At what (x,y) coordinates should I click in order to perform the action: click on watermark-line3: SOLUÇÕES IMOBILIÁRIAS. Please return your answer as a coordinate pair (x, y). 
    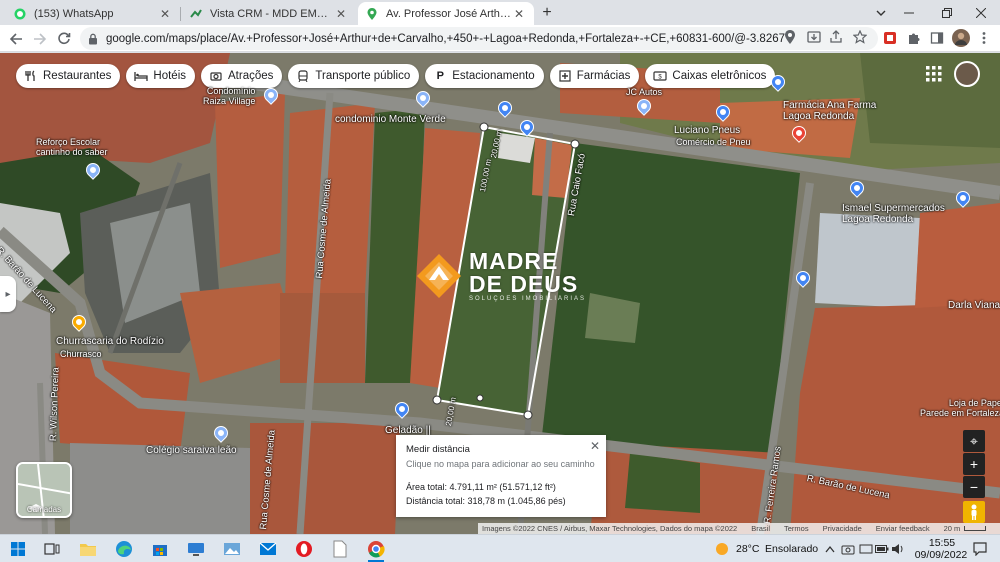
    Looking at the image, I should click on (528, 299).